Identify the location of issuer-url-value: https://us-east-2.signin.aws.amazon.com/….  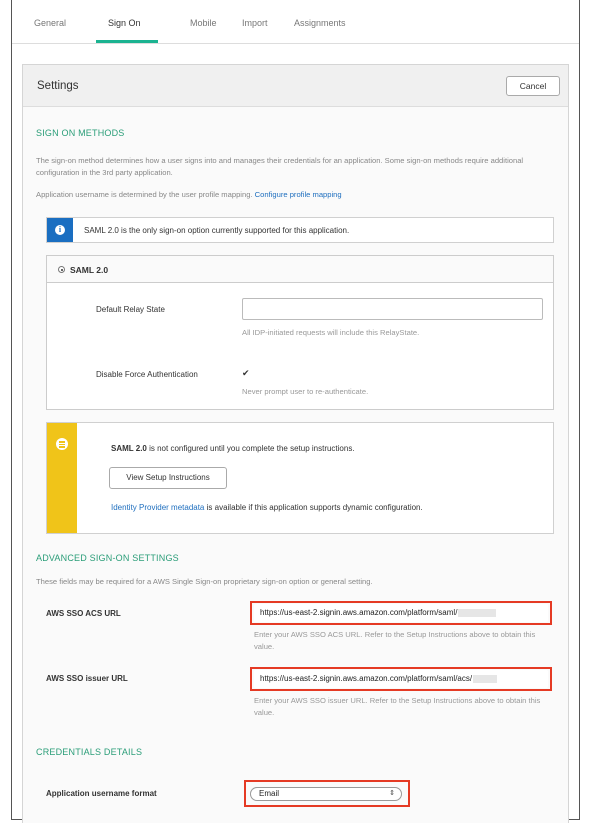
(366, 678).